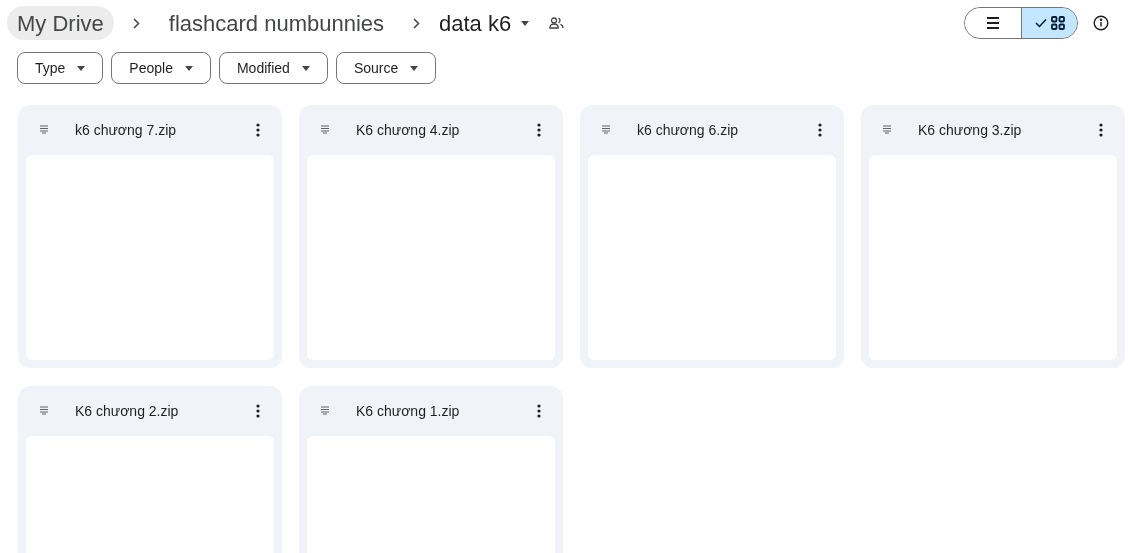 This screenshot has width=1129, height=553. Describe the element at coordinates (126, 130) in the screenshot. I see `file-name: k6 chương 7.zip` at that location.